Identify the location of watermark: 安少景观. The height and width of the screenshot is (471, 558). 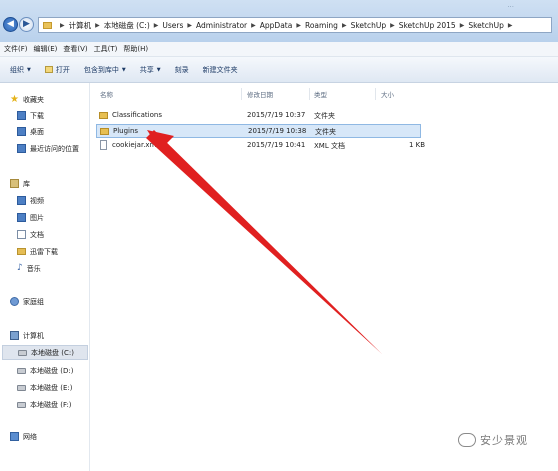
(493, 440).